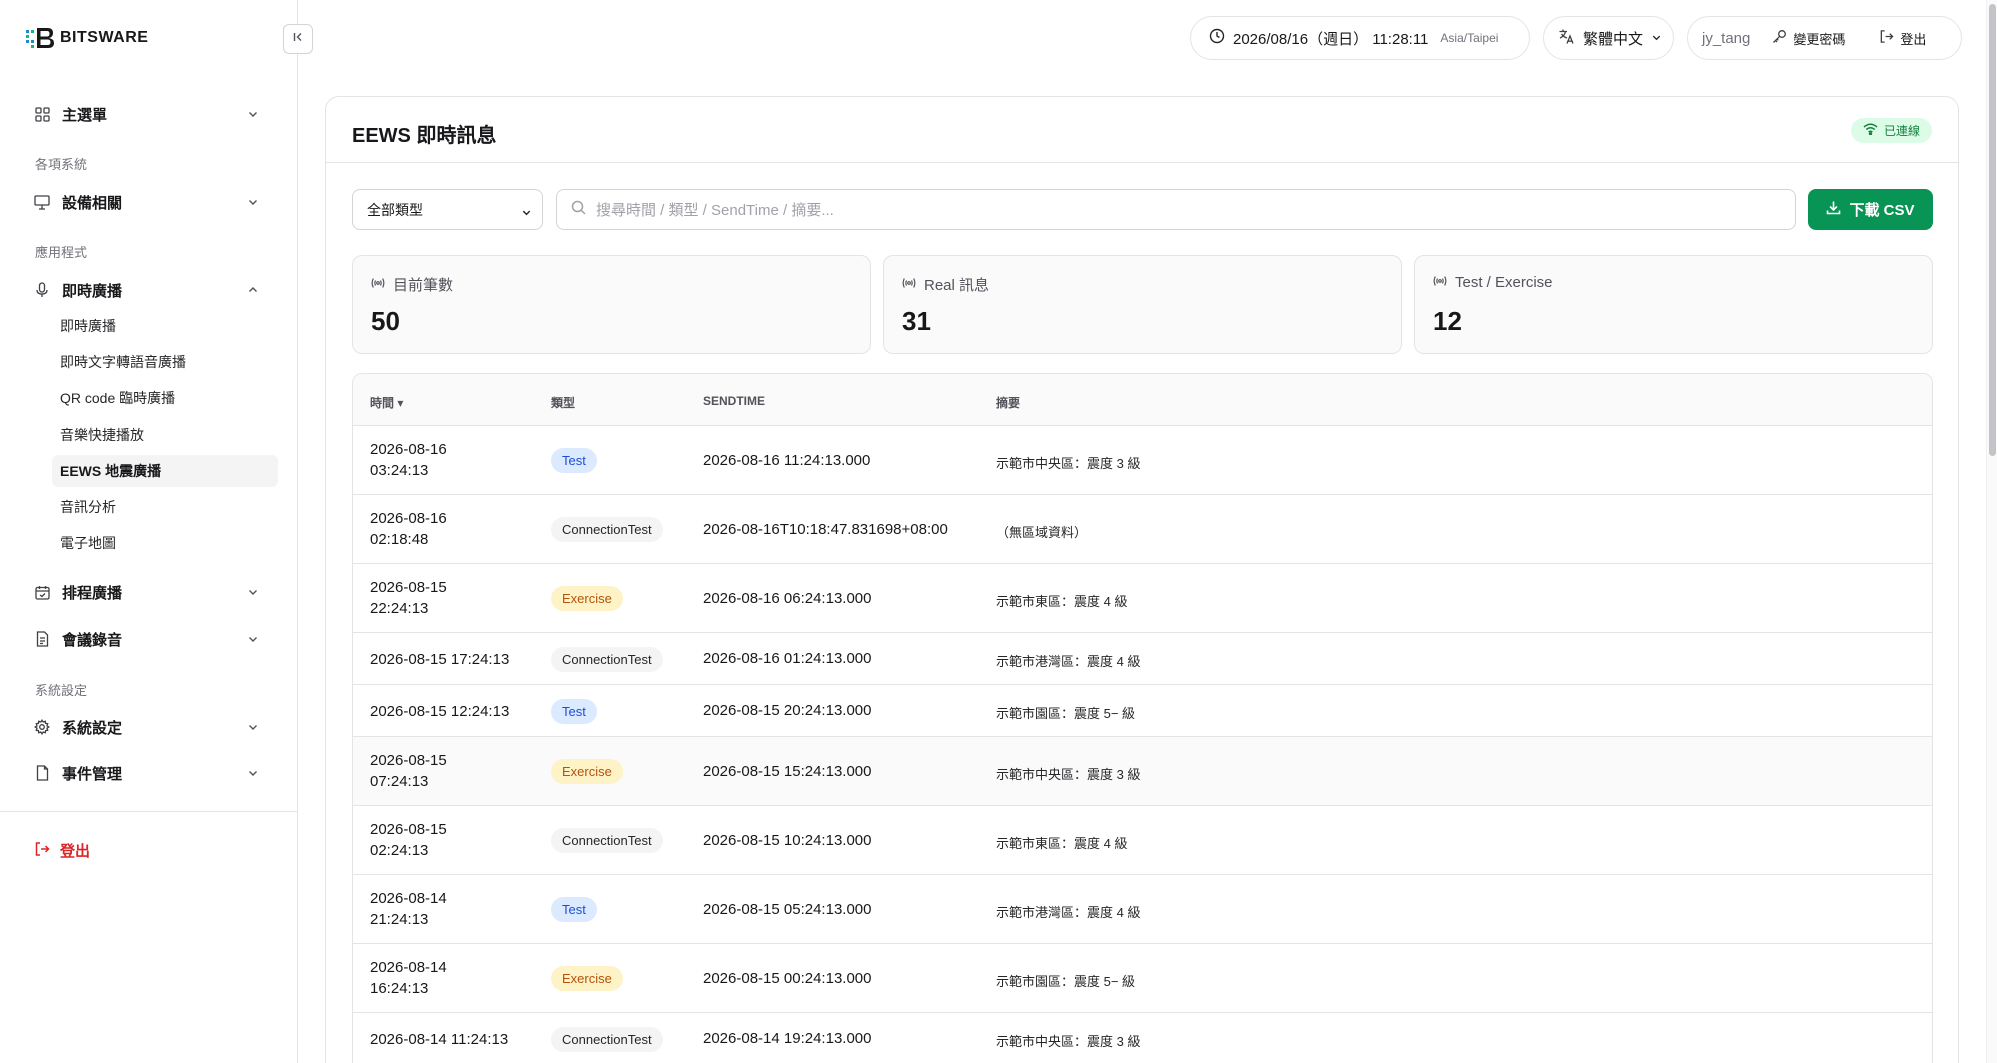 The width and height of the screenshot is (1997, 1063). I want to click on connection-status-badge: 已連線, so click(1891, 130).